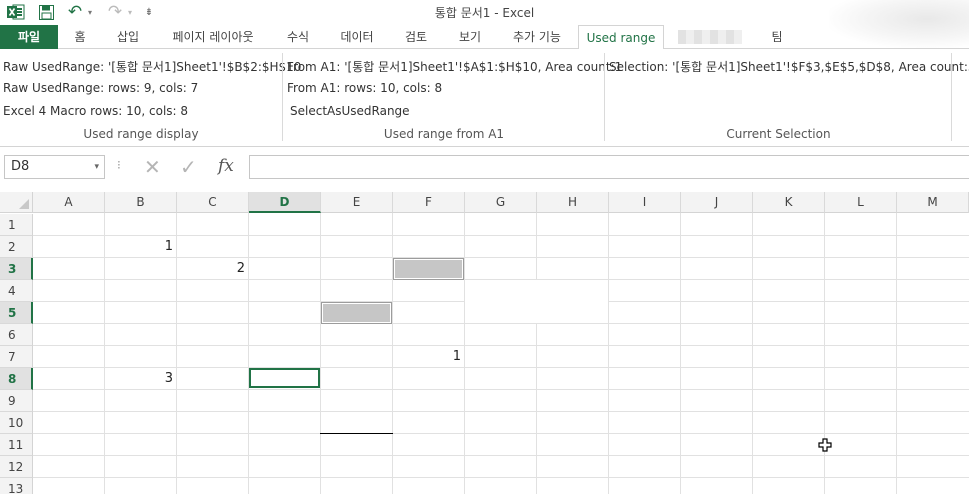 This screenshot has width=969, height=494. Describe the element at coordinates (484, 13) in the screenshot. I see `window-title: 통합 문서1 - Excel` at that location.